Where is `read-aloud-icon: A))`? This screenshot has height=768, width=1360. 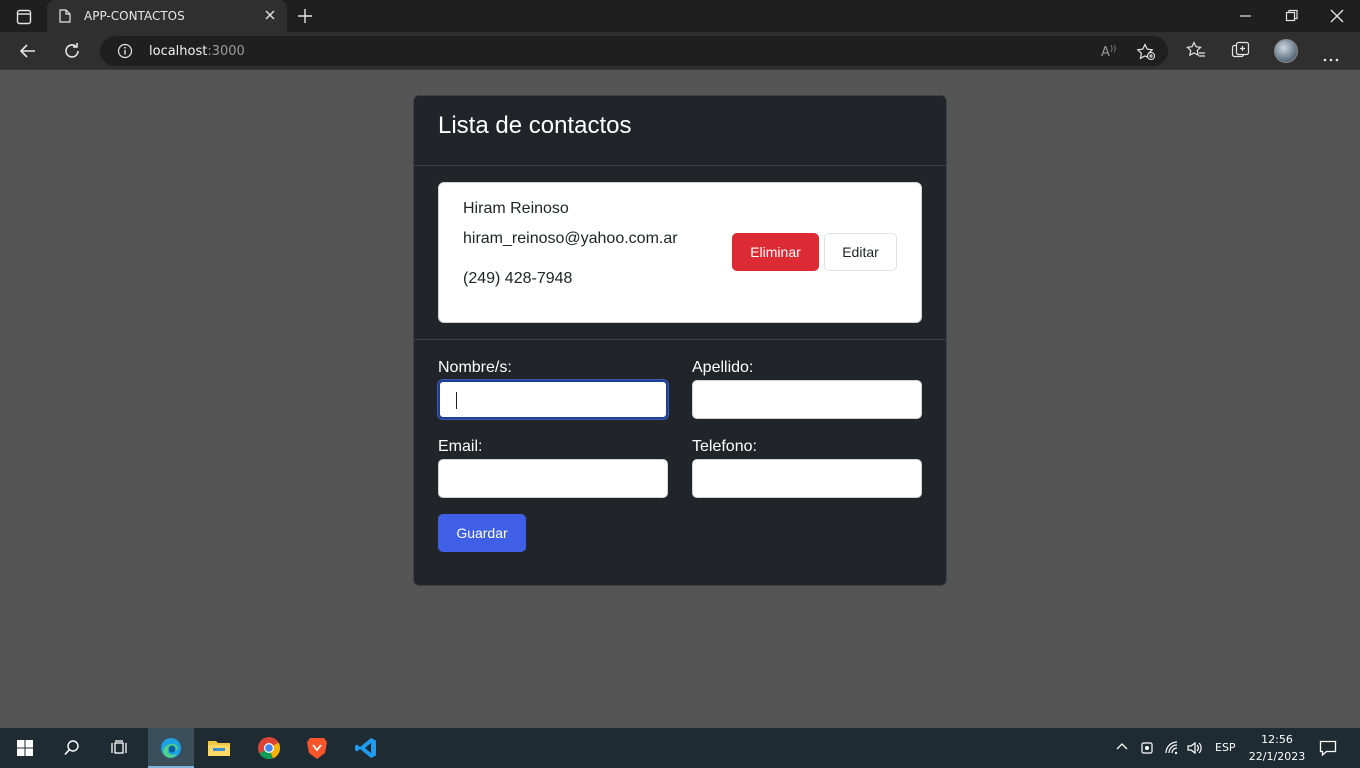 read-aloud-icon: A)) is located at coordinates (1109, 53).